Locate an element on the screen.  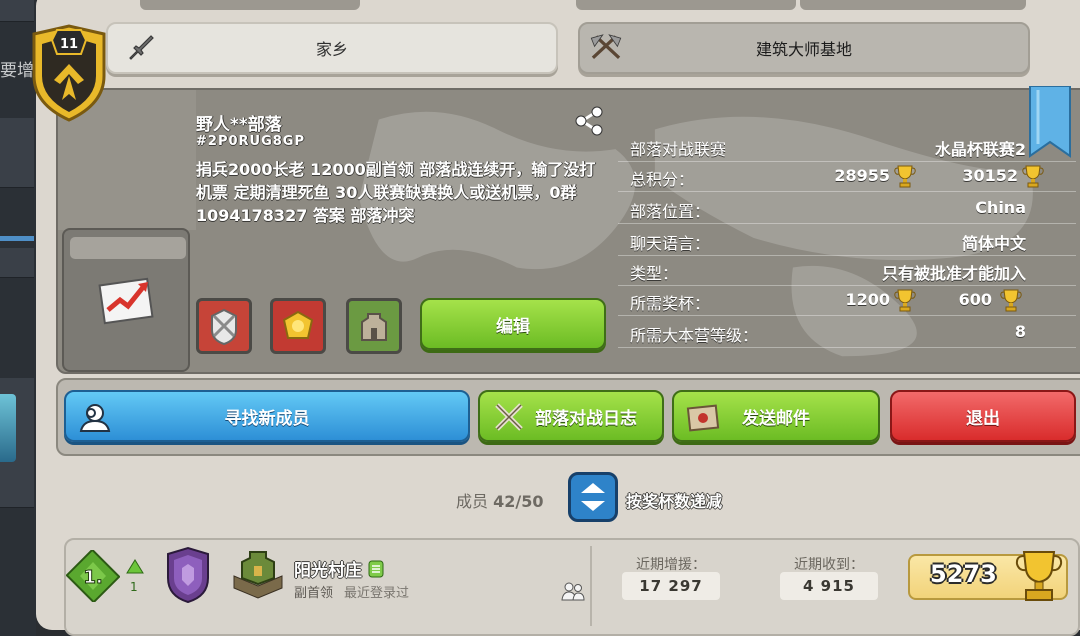
required-th-value: 8 is located at coordinates (1020, 331).